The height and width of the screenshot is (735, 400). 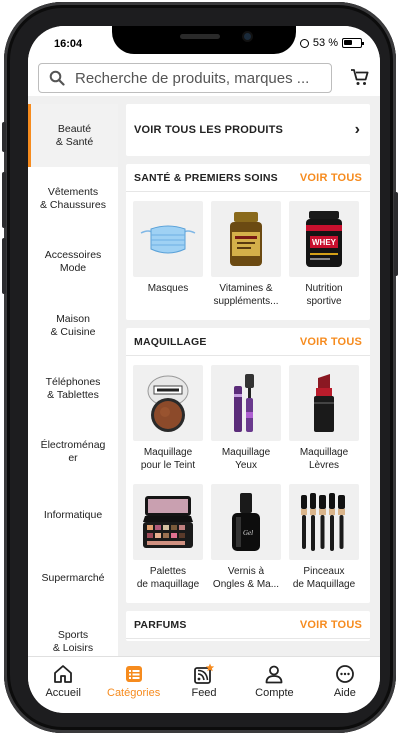 I want to click on tab-label: Aide, so click(x=344, y=693).